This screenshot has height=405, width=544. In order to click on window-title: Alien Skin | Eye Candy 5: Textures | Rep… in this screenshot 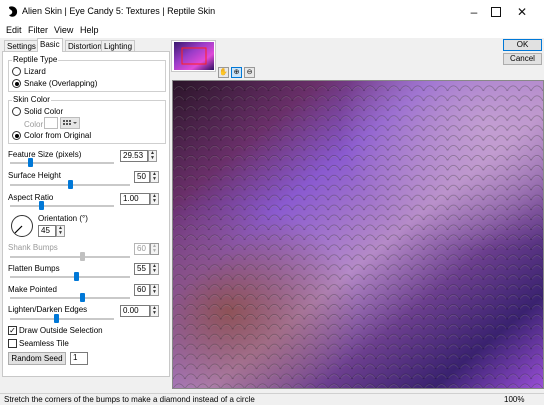, I will do `click(119, 11)`.